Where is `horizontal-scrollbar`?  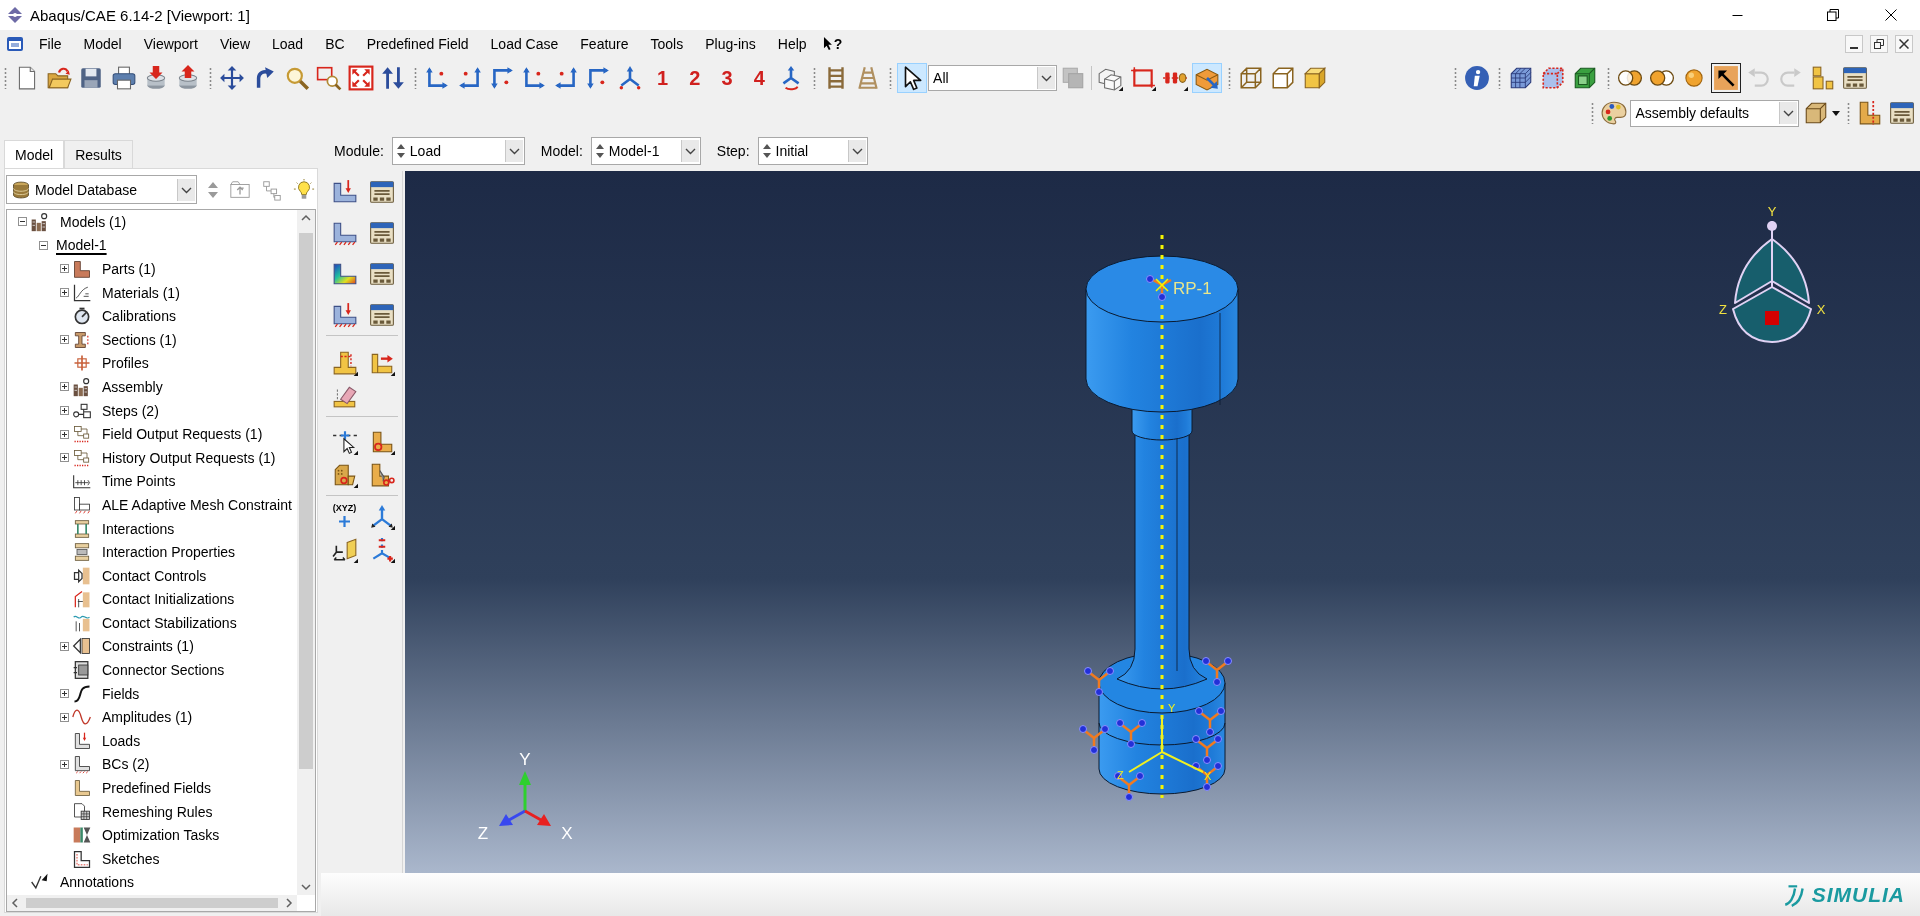 horizontal-scrollbar is located at coordinates (152, 903).